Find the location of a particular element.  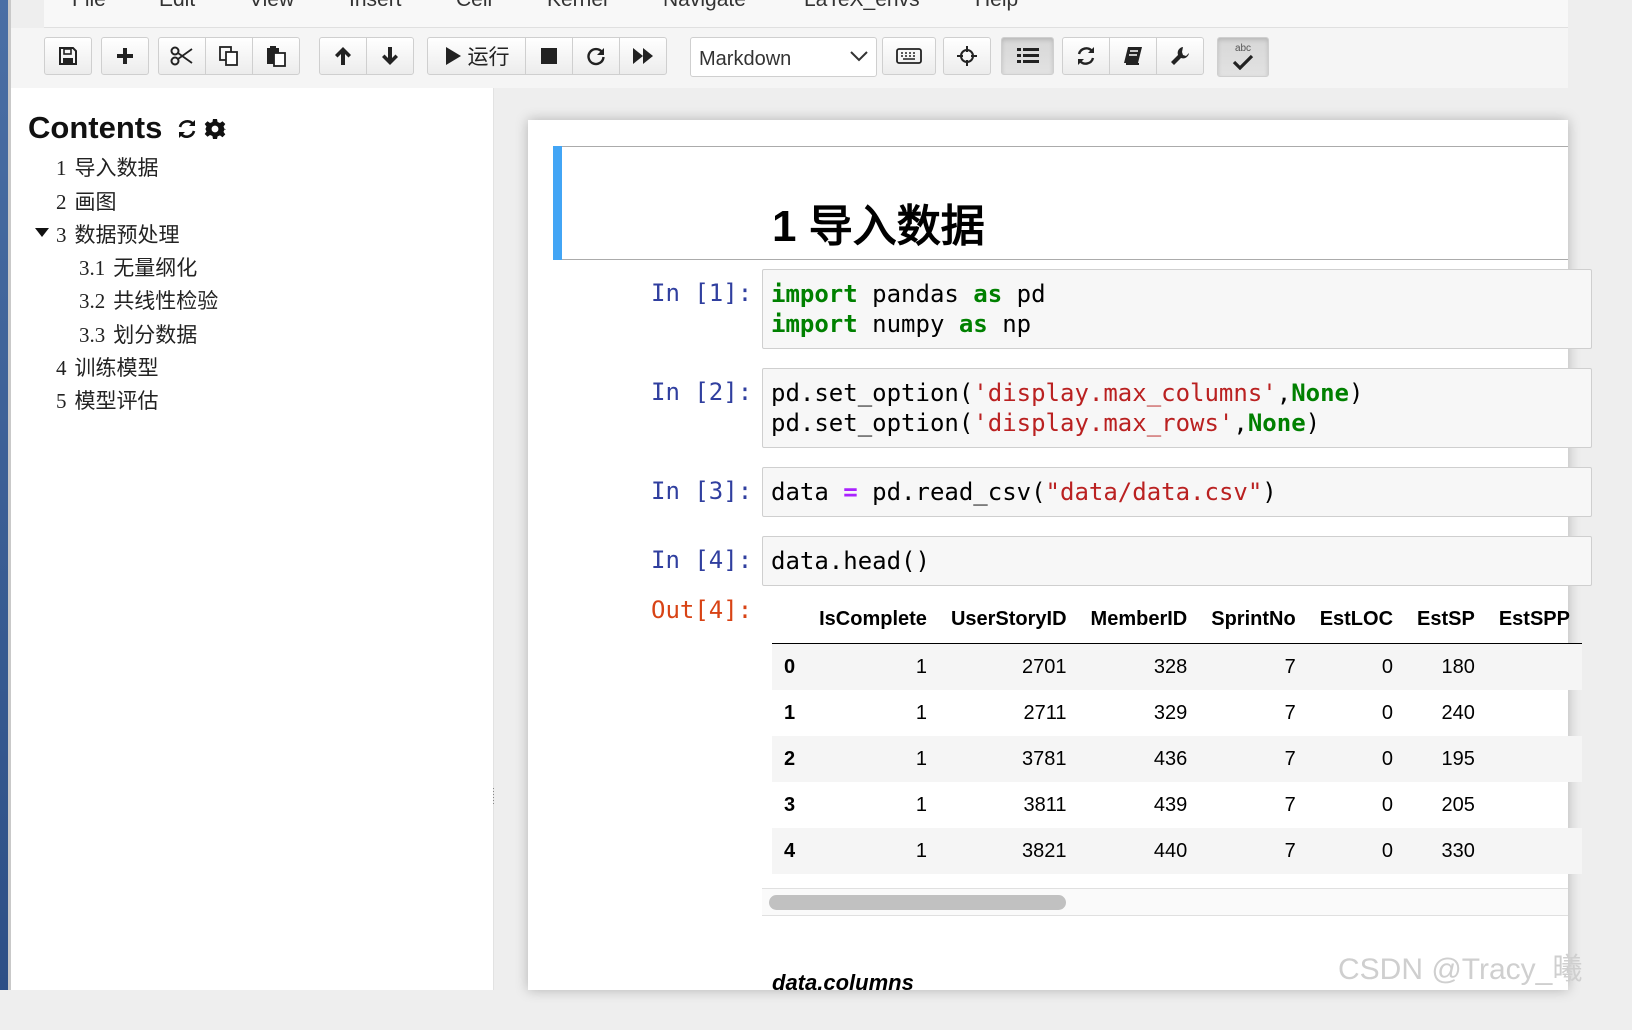

table-row: 2 1 3781 436 7 0 195 is located at coordinates (1177, 759).